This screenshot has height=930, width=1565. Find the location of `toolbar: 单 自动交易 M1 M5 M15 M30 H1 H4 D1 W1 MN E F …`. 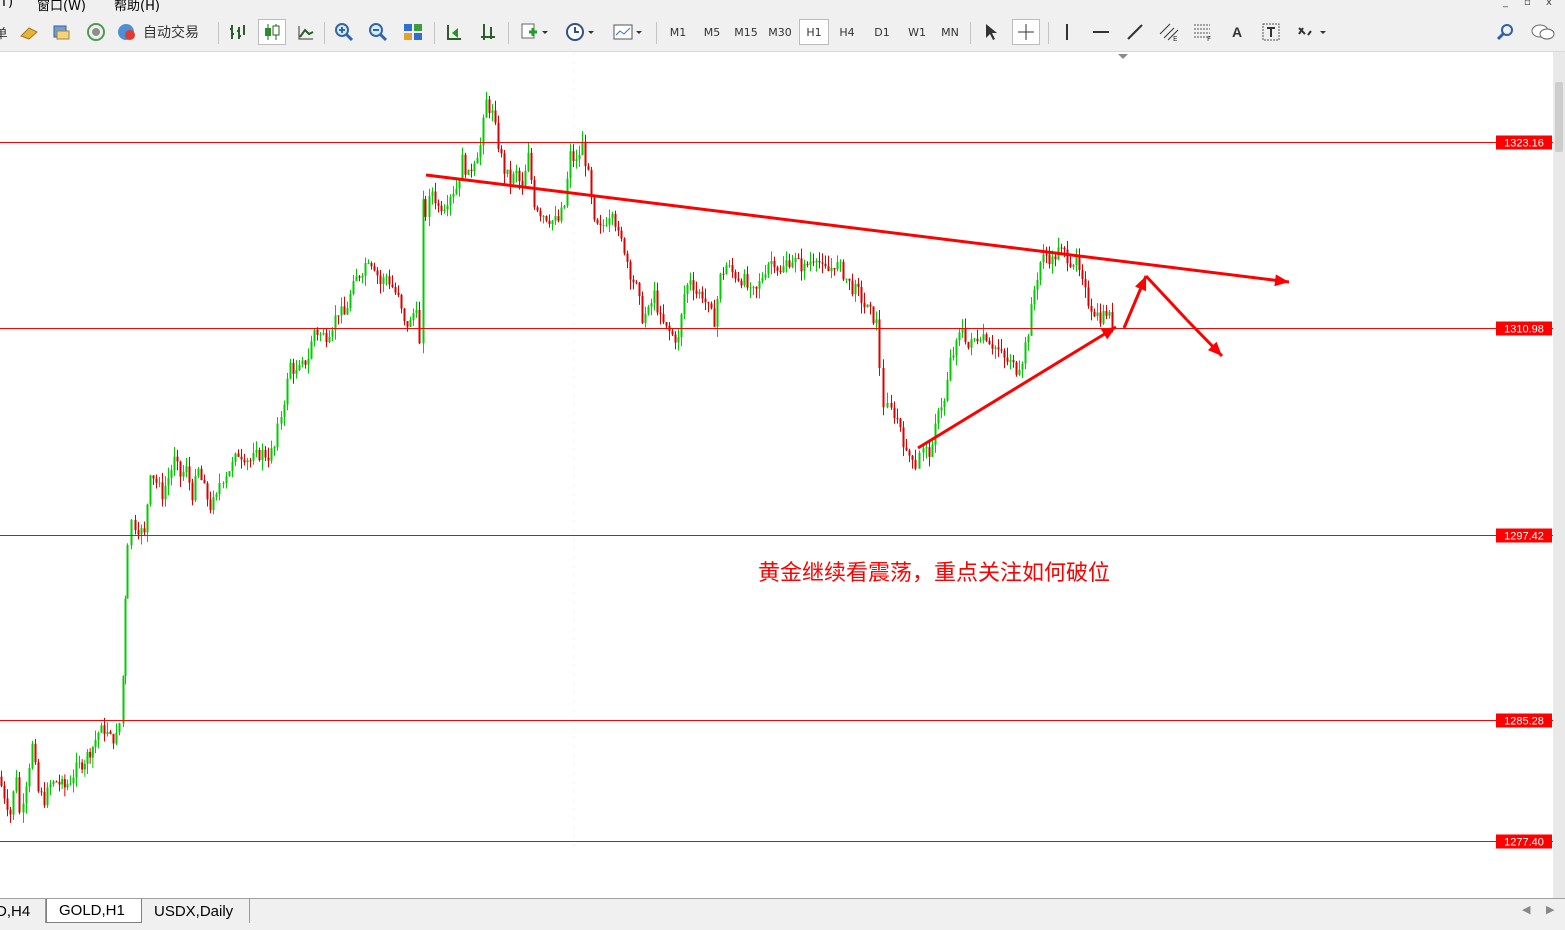

toolbar: 单 自动交易 M1 M5 M15 M30 H1 H4 D1 W1 MN E F … is located at coordinates (782, 32).